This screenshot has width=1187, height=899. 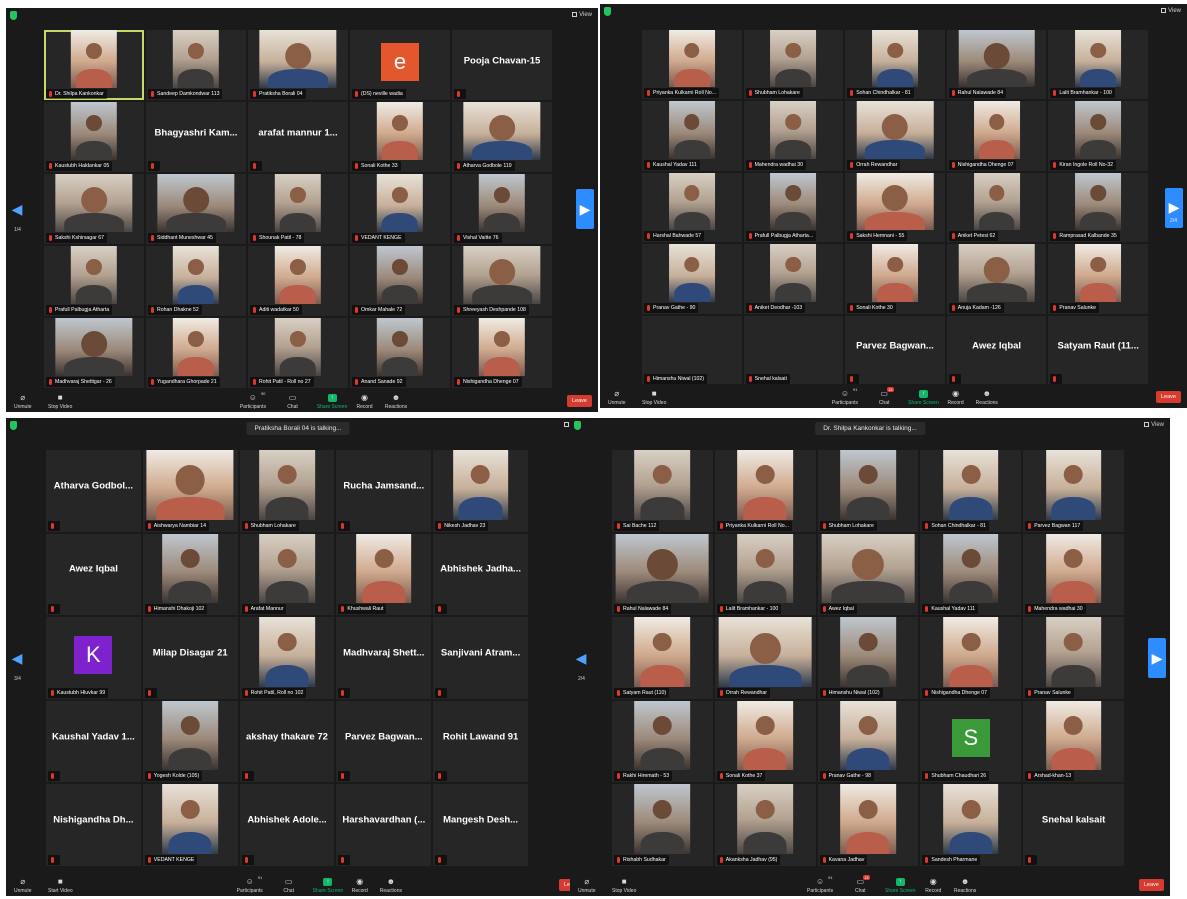 I want to click on participant-tile: Ramprasad Kalbande 35, so click(x=1098, y=207).